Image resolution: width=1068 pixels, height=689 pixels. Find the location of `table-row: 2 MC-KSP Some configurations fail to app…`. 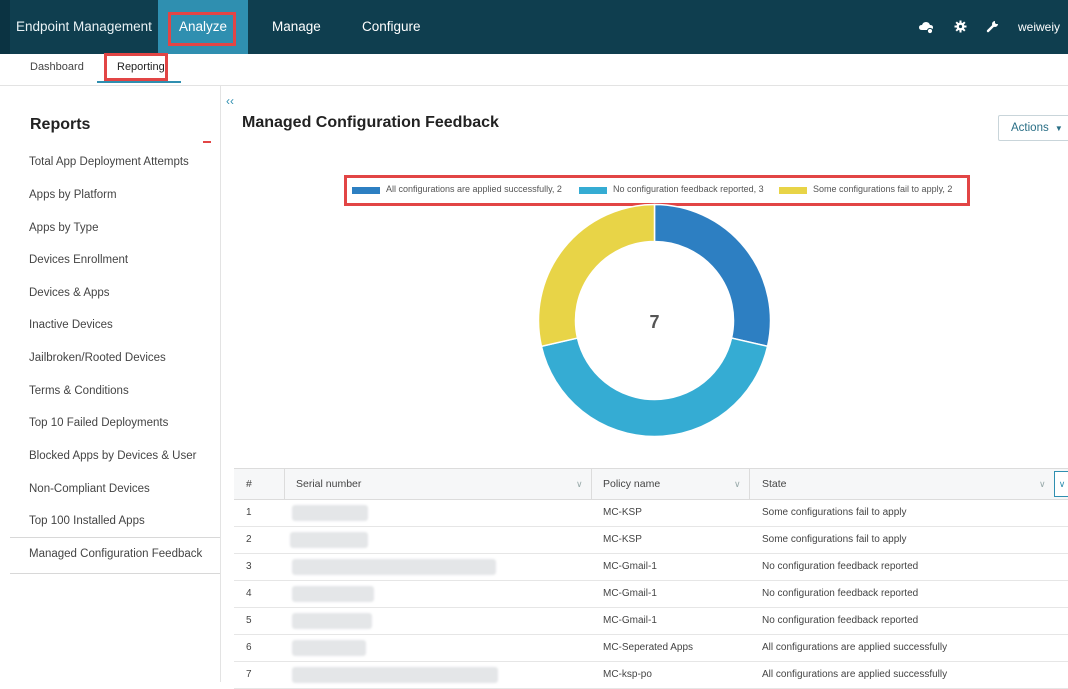

table-row: 2 MC-KSP Some configurations fail to app… is located at coordinates (651, 540).